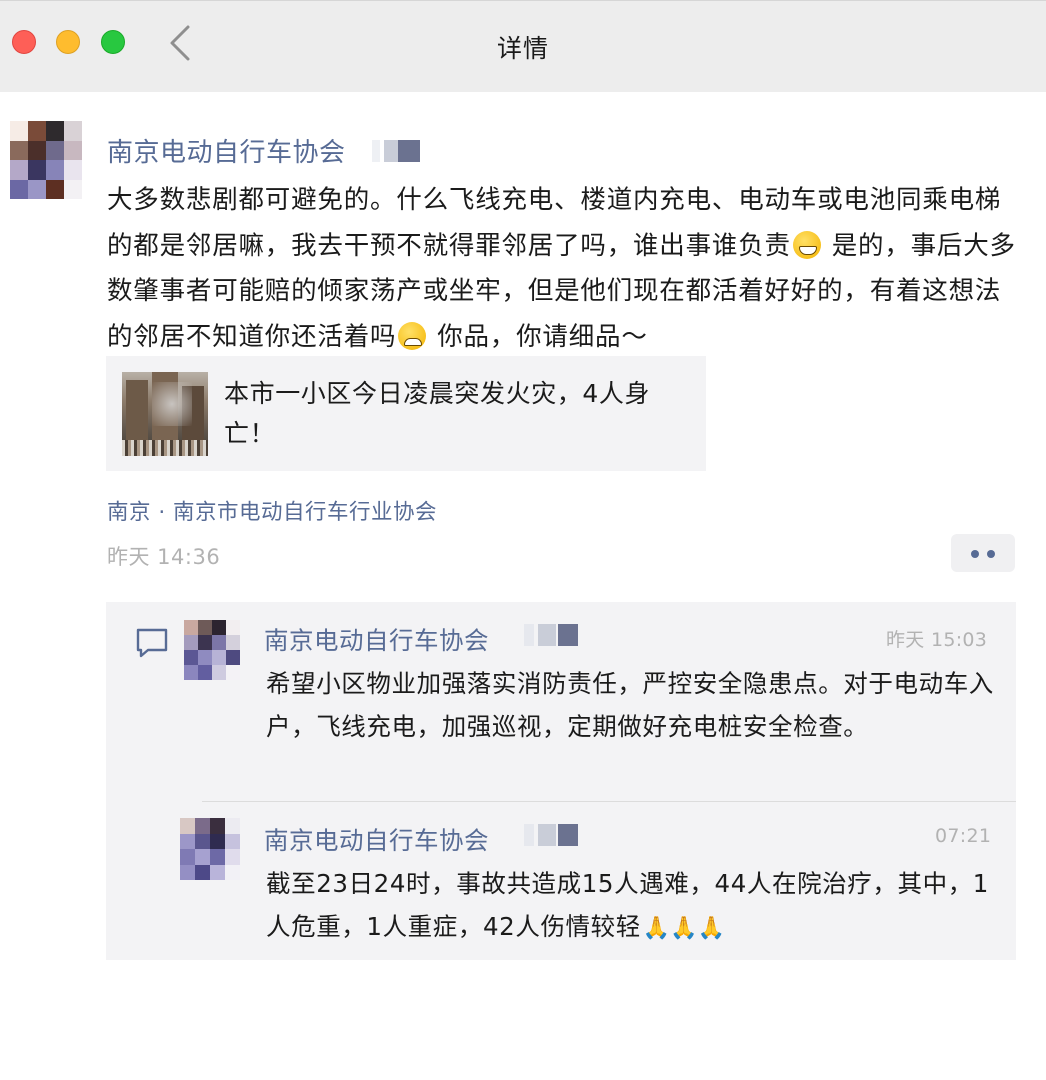 This screenshot has width=1046, height=1080. I want to click on moment-author-name: 南京电动自行车协会, so click(226, 150).